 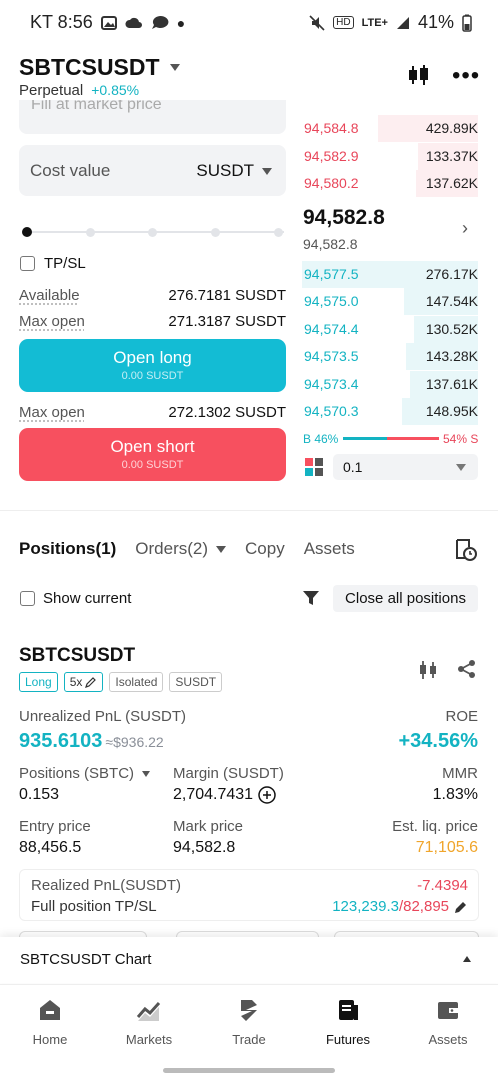 What do you see at coordinates (152, 454) in the screenshot?
I see `open-short-button: Open short 0.00 SUSDT` at bounding box center [152, 454].